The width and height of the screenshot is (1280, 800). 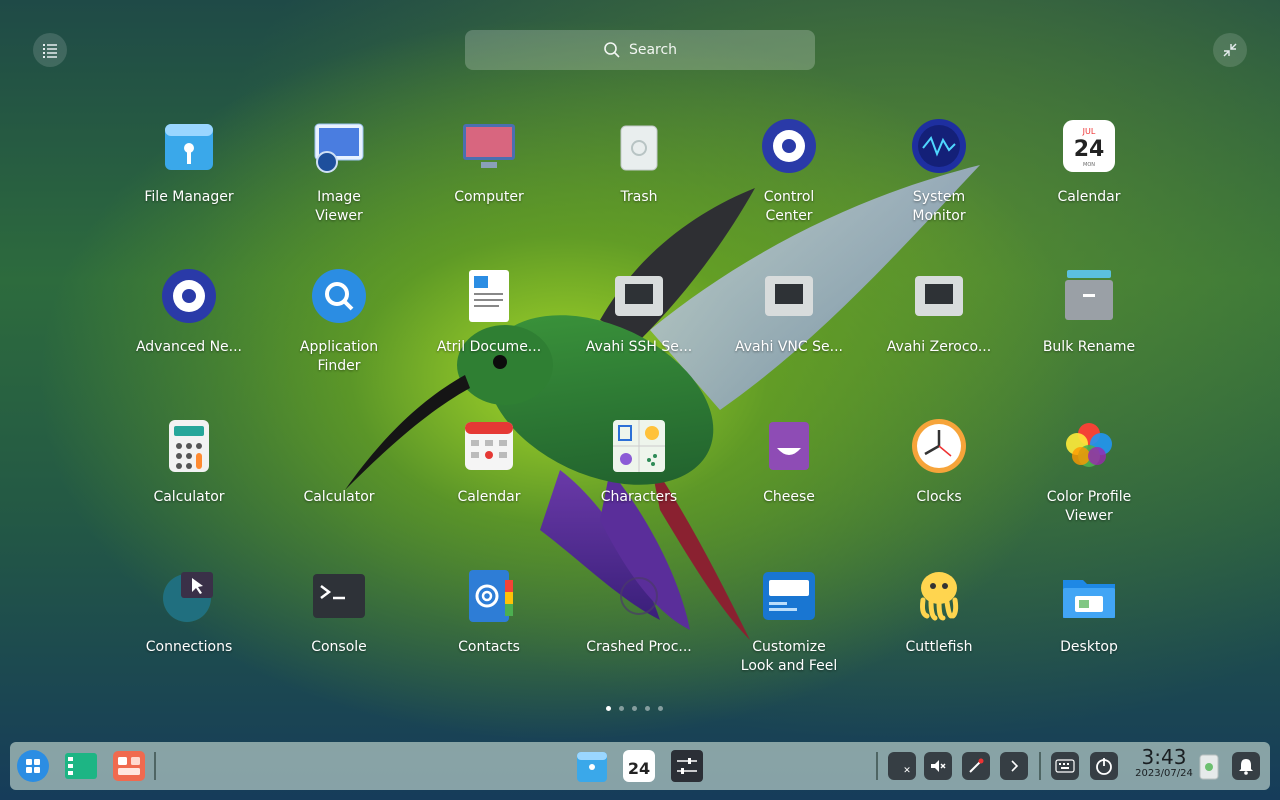 What do you see at coordinates (339, 356) in the screenshot?
I see `app-label: Application Finder` at bounding box center [339, 356].